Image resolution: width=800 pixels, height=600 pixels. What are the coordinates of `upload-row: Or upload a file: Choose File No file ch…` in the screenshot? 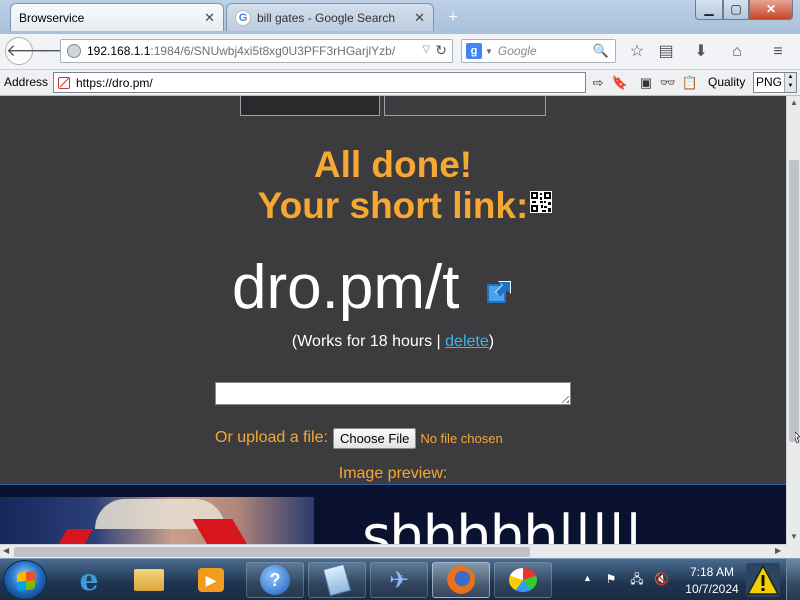 It's located at (359, 438).